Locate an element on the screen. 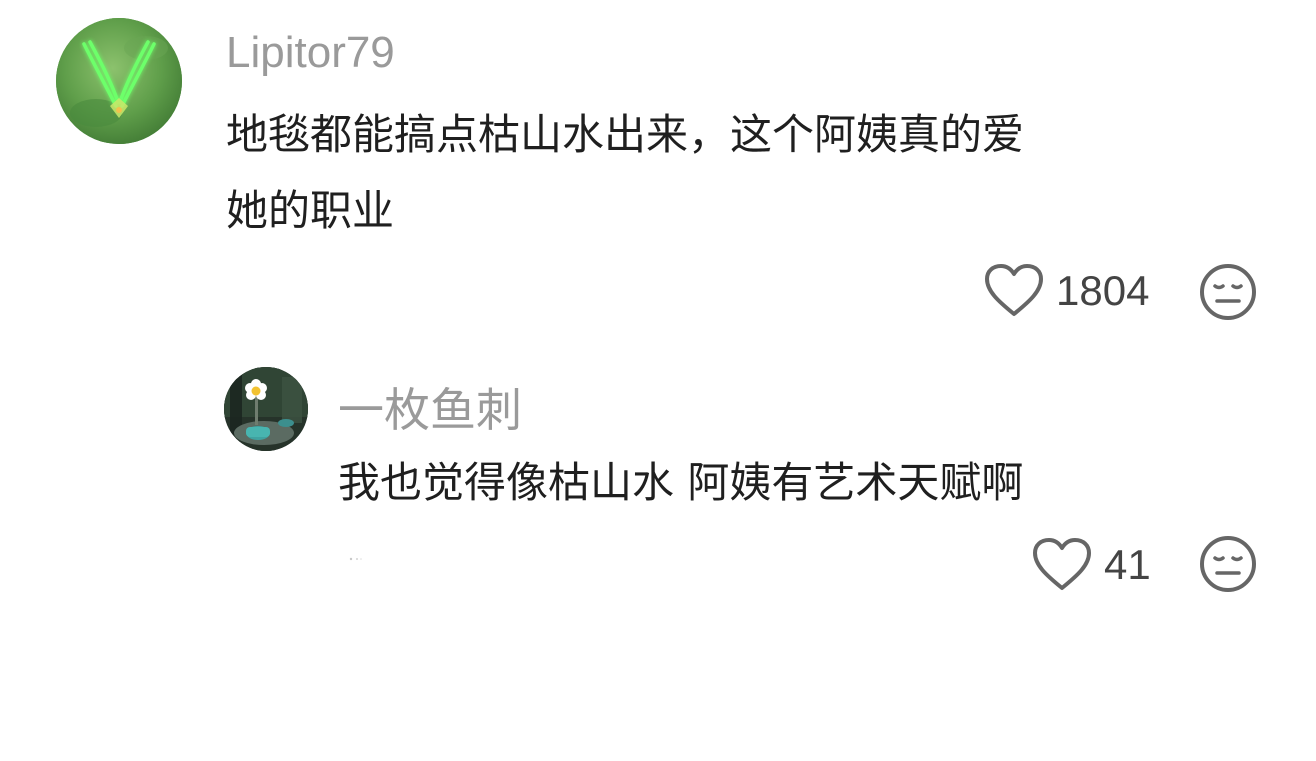 Image resolution: width=1316 pixels, height=761 pixels. reply-dislike-button is located at coordinates (1228, 564).